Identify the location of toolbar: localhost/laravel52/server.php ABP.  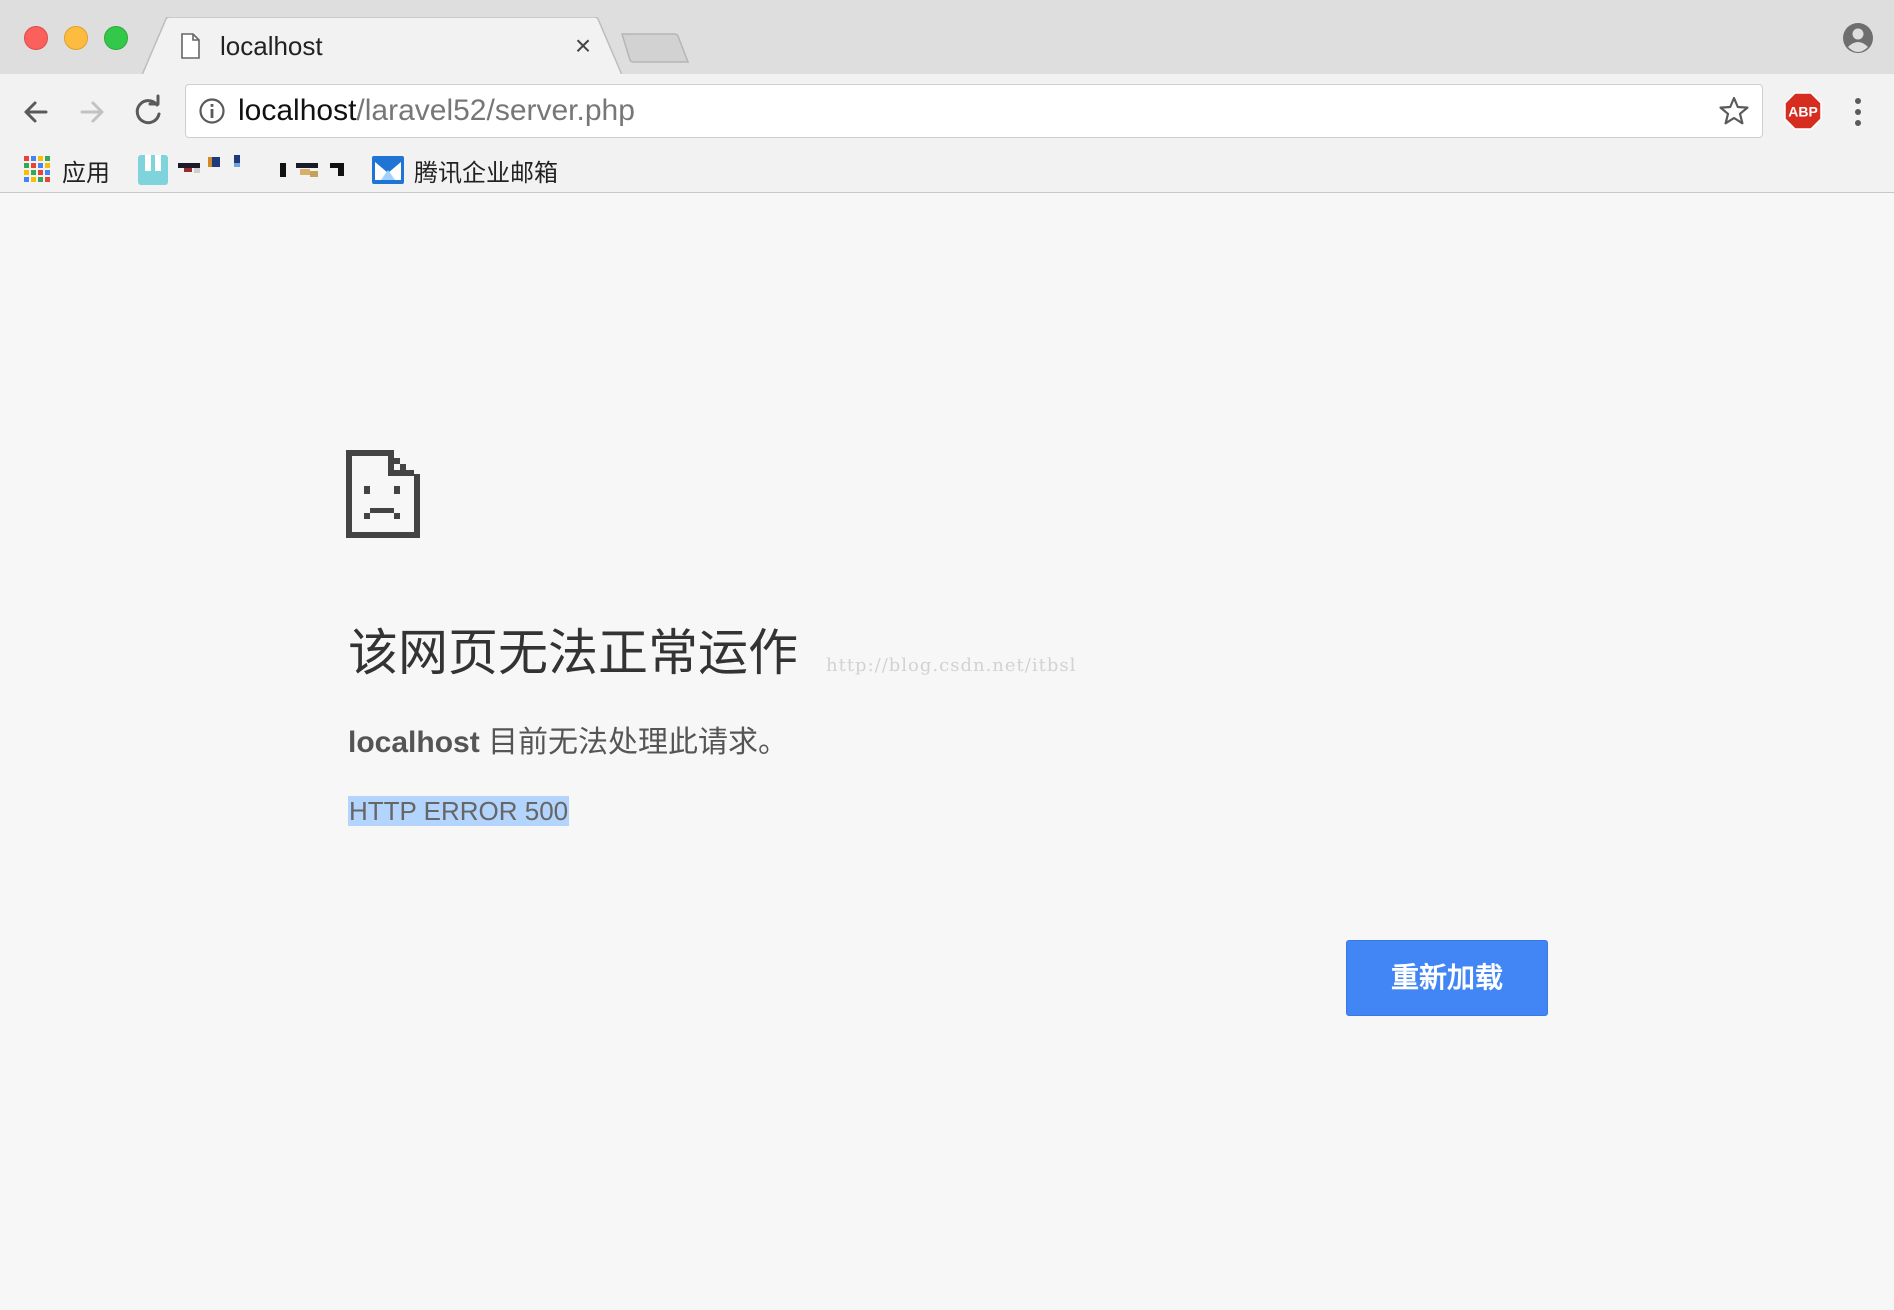
(947, 111).